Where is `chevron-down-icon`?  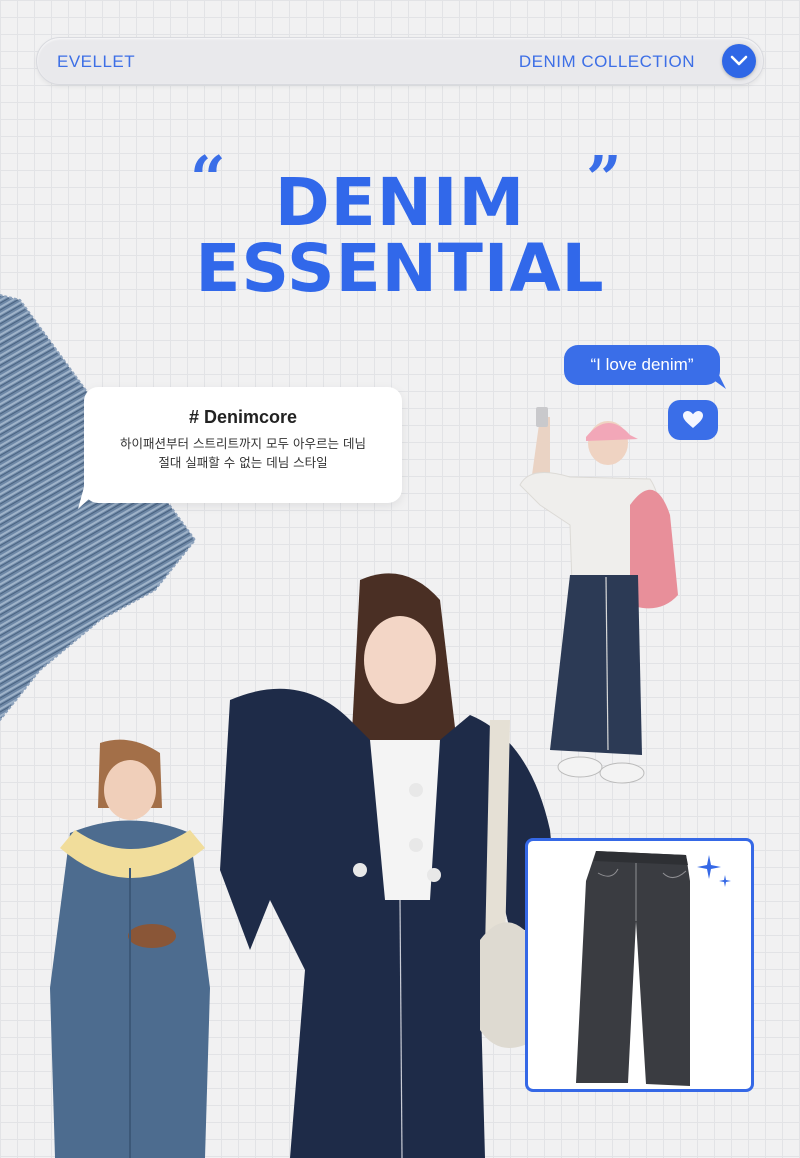 chevron-down-icon is located at coordinates (739, 60).